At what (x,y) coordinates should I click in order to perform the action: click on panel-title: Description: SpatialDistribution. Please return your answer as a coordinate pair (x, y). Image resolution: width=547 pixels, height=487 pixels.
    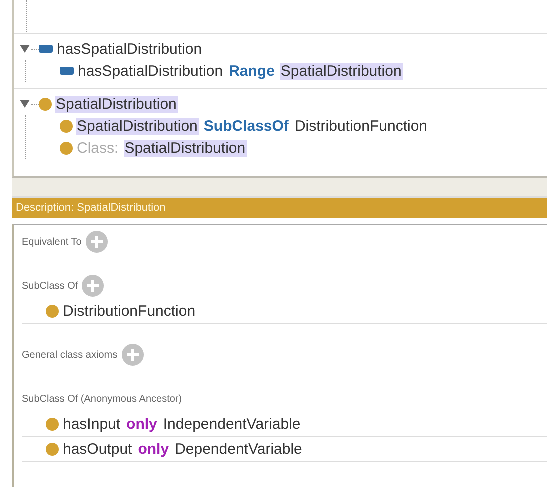
    Looking at the image, I should click on (279, 208).